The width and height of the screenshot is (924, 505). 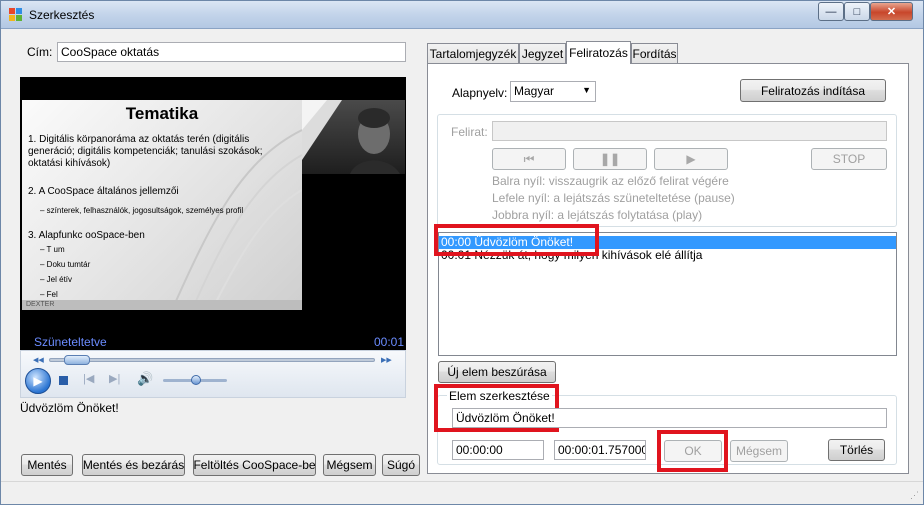 I want to click on slide-line: 3. Alapfunkc ooSpace-ben, so click(x=86, y=235).